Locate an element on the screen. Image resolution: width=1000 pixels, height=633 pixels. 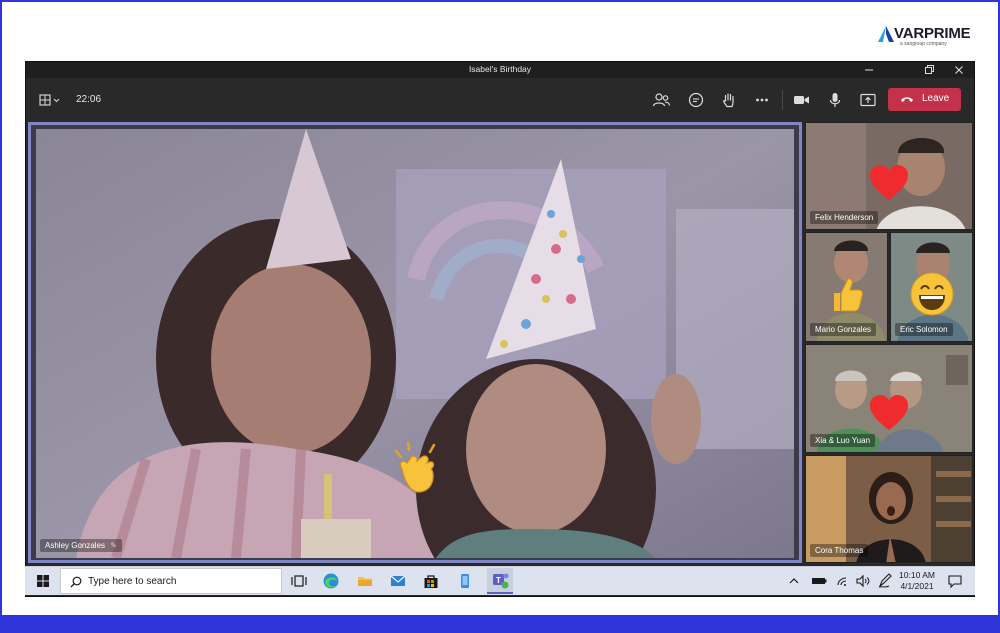
search-icon is located at coordinates (76, 582).